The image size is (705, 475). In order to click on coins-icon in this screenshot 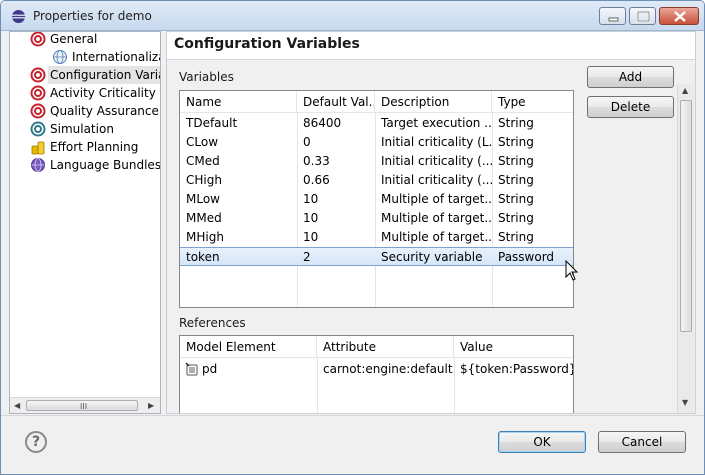, I will do `click(38, 148)`.